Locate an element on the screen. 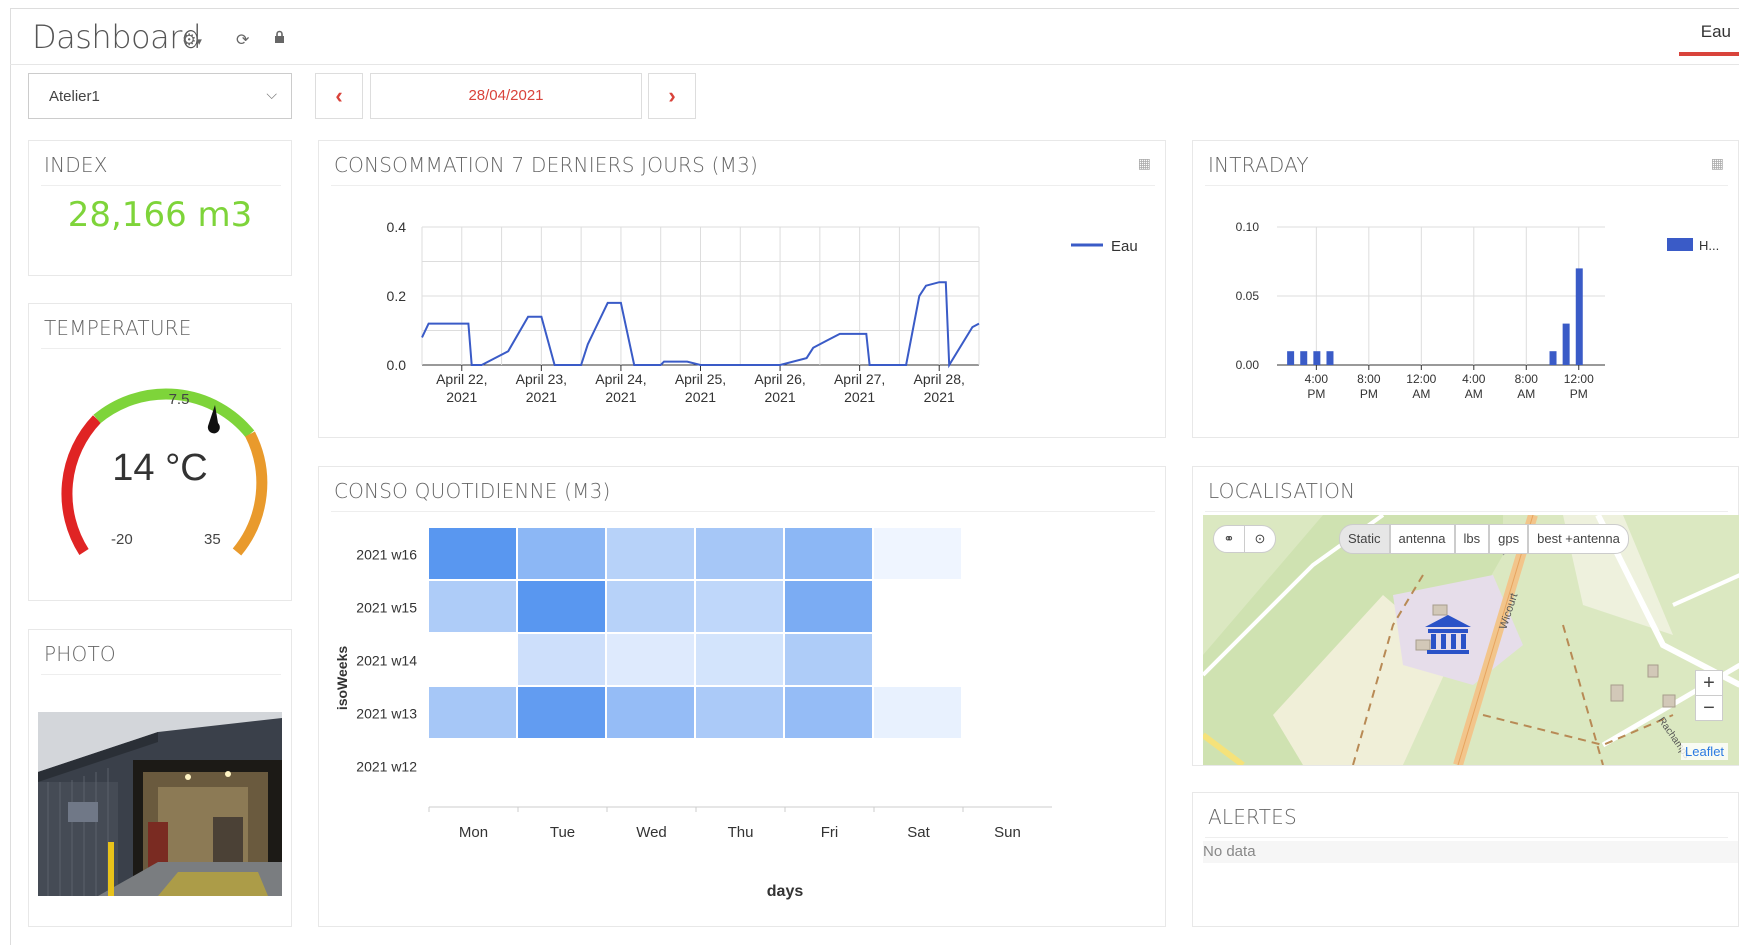  day-label: Tue is located at coordinates (562, 832).